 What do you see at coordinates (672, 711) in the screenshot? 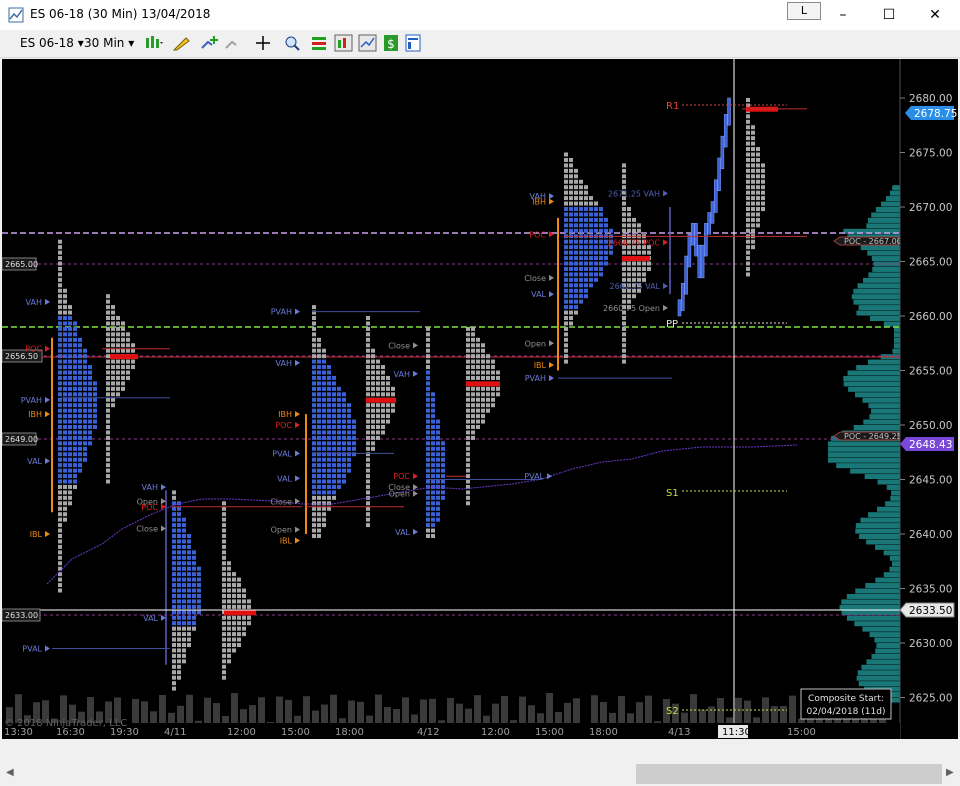
I see `pivot-s2-label: S2` at bounding box center [672, 711].